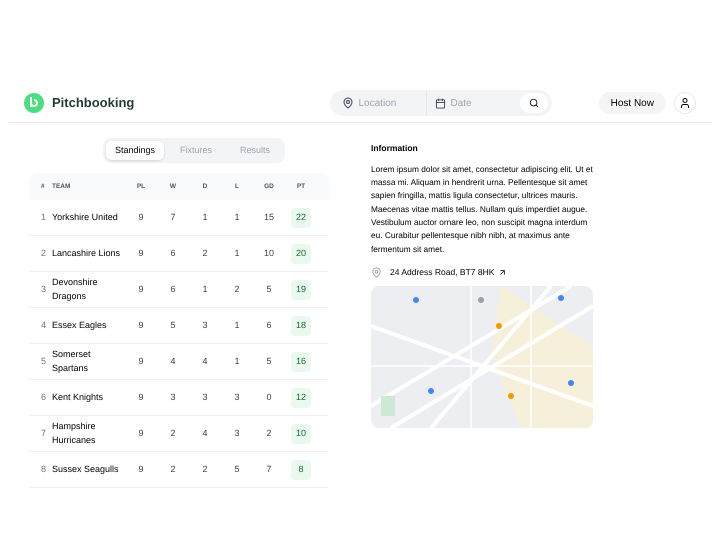  What do you see at coordinates (86, 469) in the screenshot?
I see `team-name: Sussex Seagulls` at bounding box center [86, 469].